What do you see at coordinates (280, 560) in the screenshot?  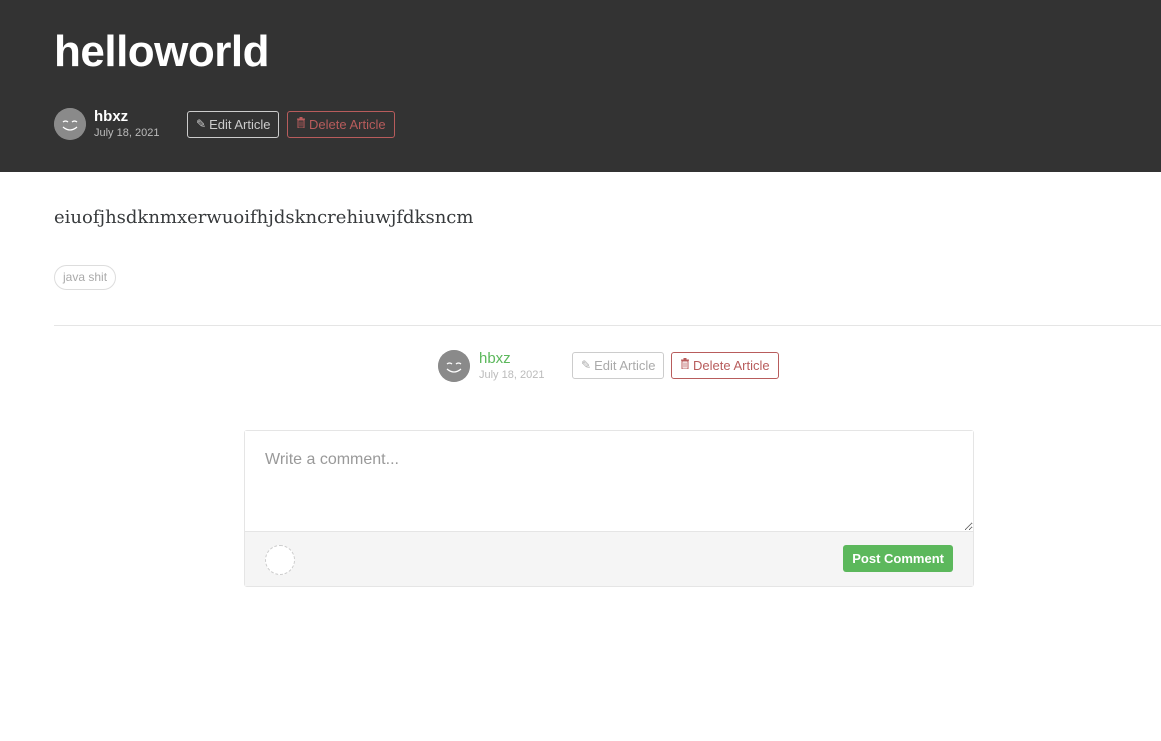 I see `comment-author-avatar` at bounding box center [280, 560].